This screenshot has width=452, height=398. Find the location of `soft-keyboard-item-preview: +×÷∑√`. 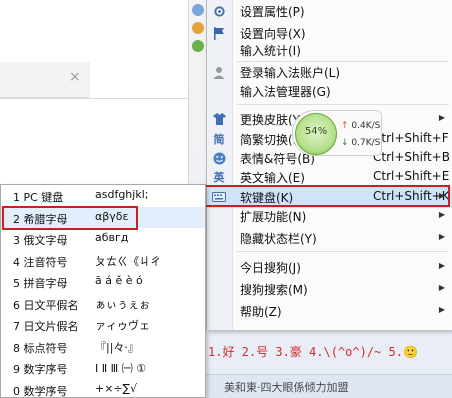

soft-keyboard-item-preview: +×÷∑√ is located at coordinates (116, 388).